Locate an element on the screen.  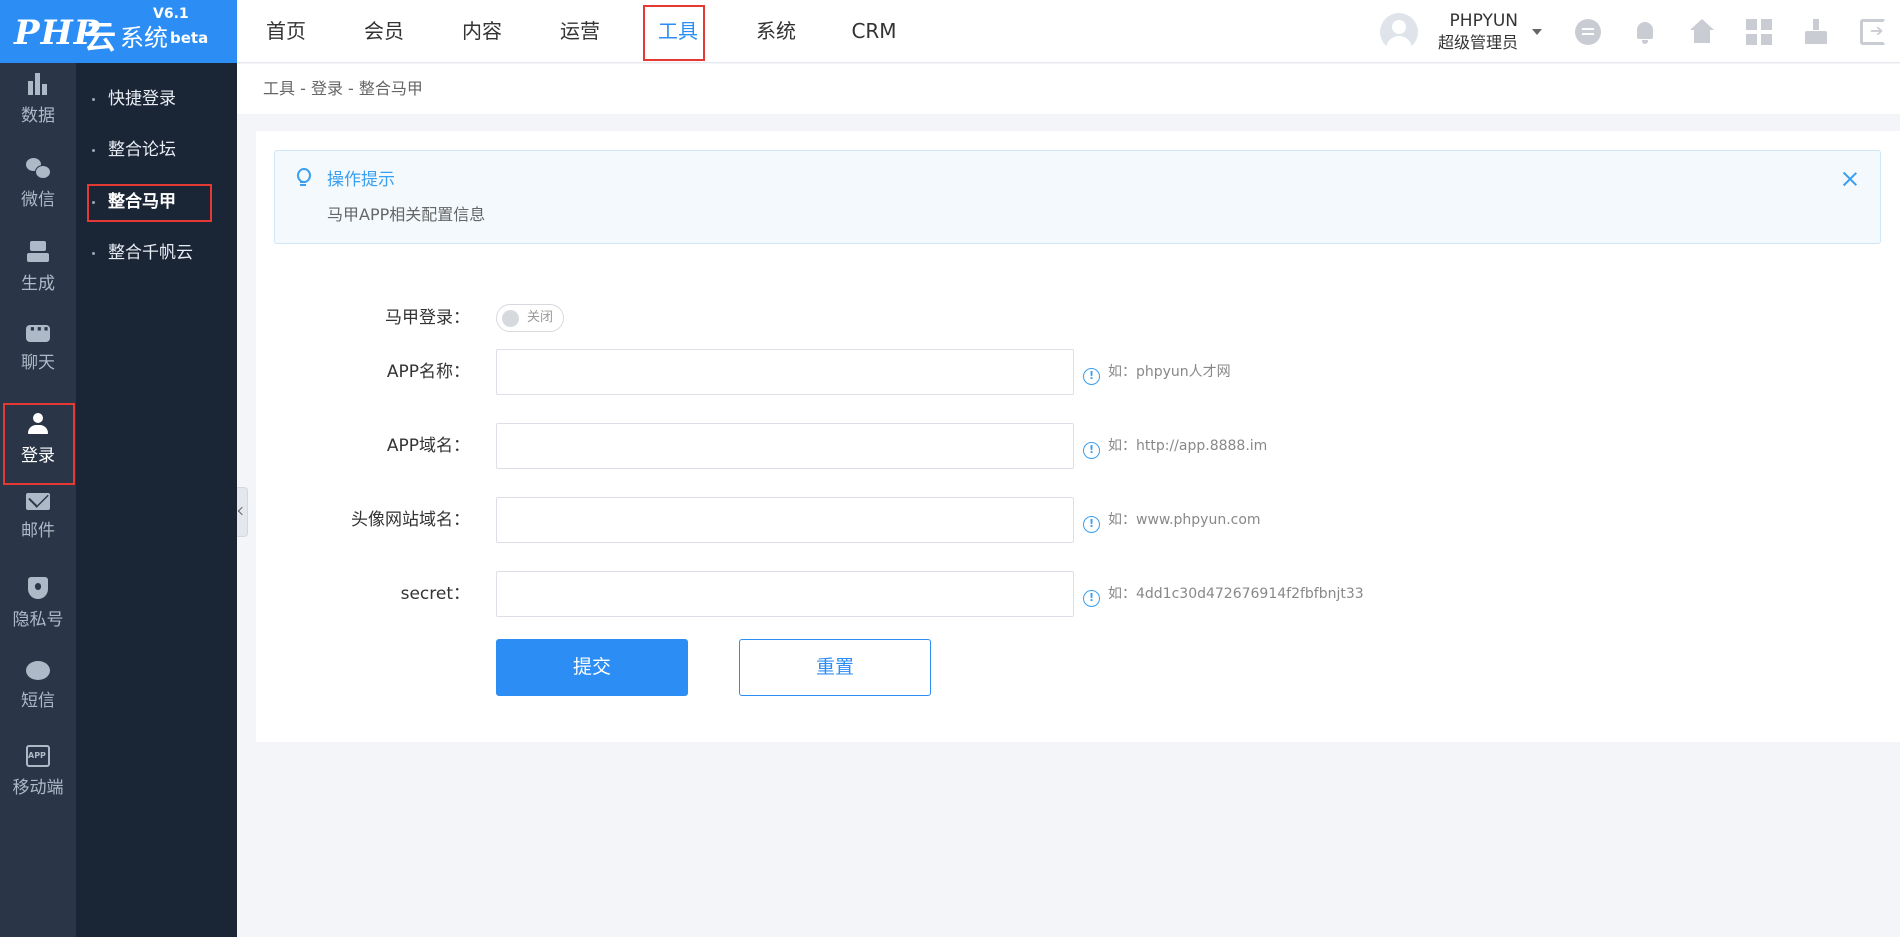
apps-icon is located at coordinates (1759, 32).